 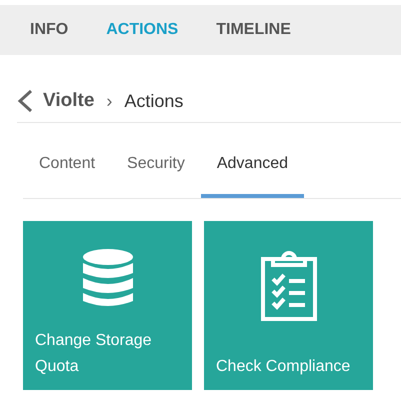 What do you see at coordinates (252, 170) in the screenshot?
I see `section-tab: Advanced` at bounding box center [252, 170].